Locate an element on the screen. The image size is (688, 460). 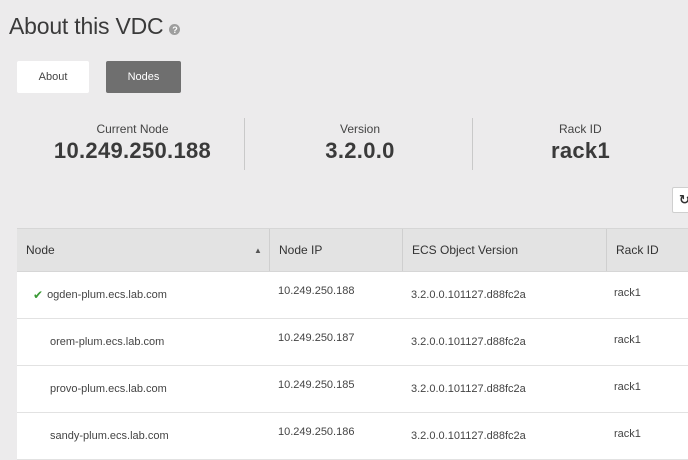
refresh-button: ↻ is located at coordinates (680, 200).